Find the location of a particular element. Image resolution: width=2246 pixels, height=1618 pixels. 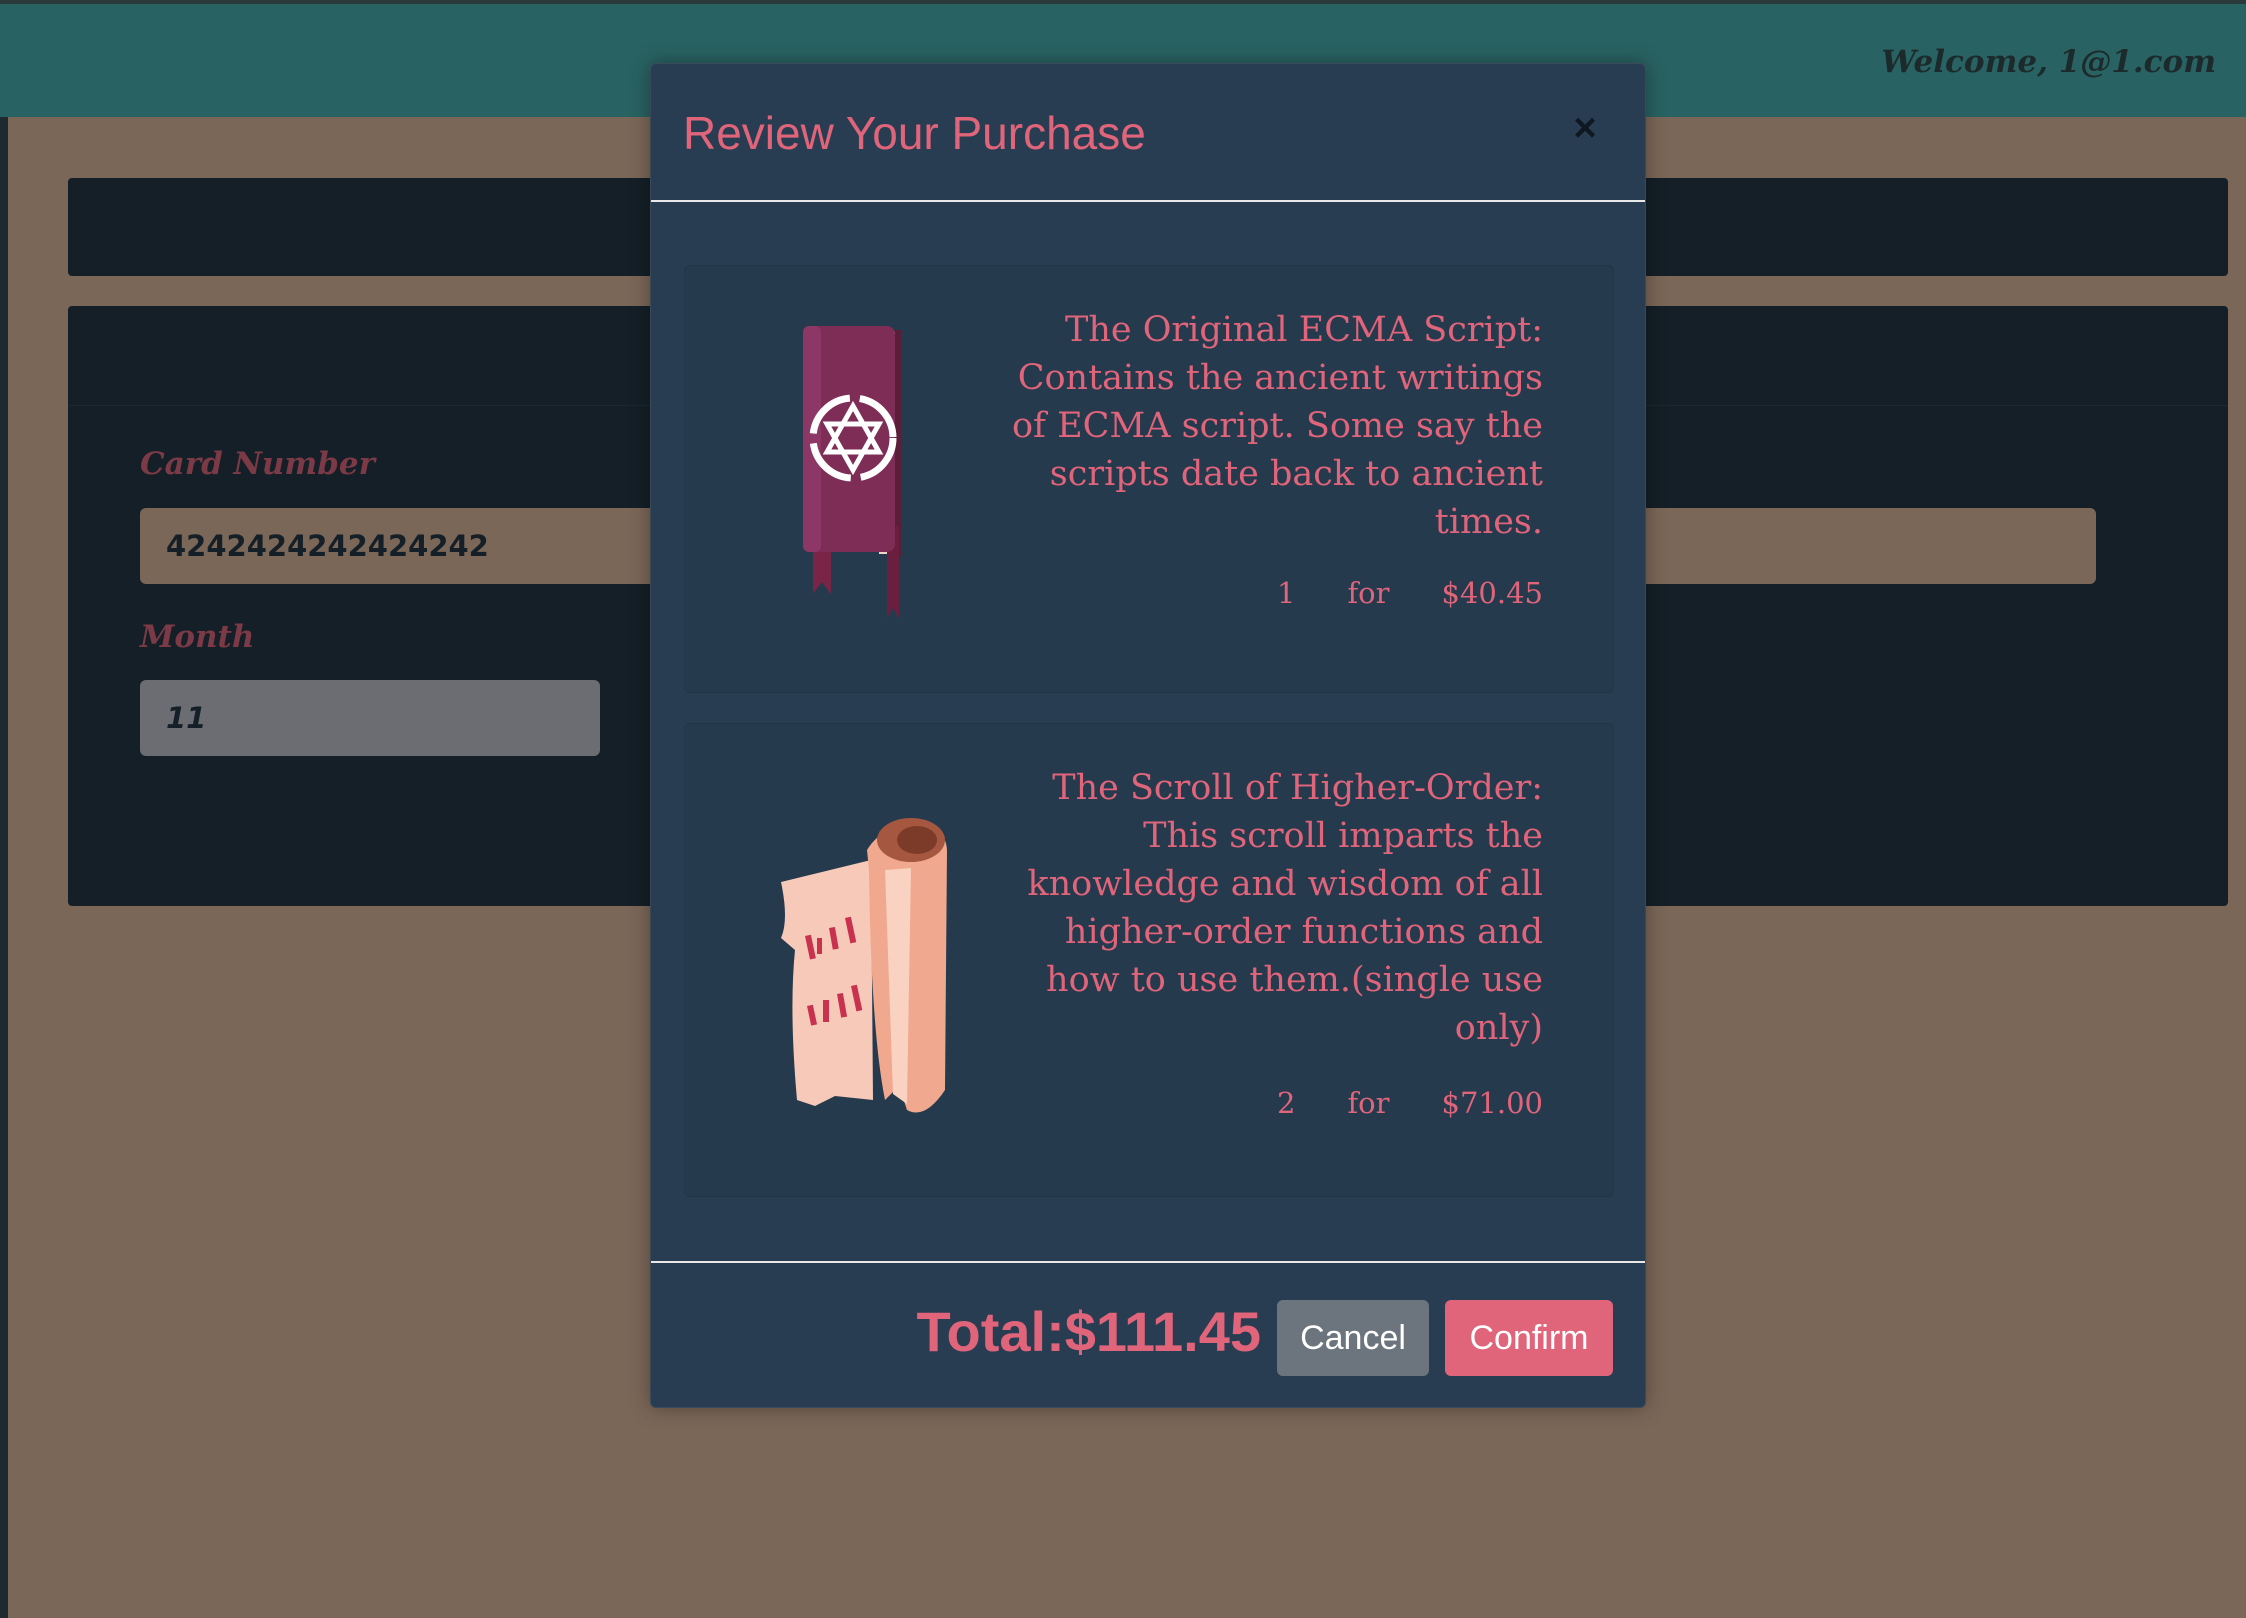

confirm-button: Confirm is located at coordinates (1529, 1338).